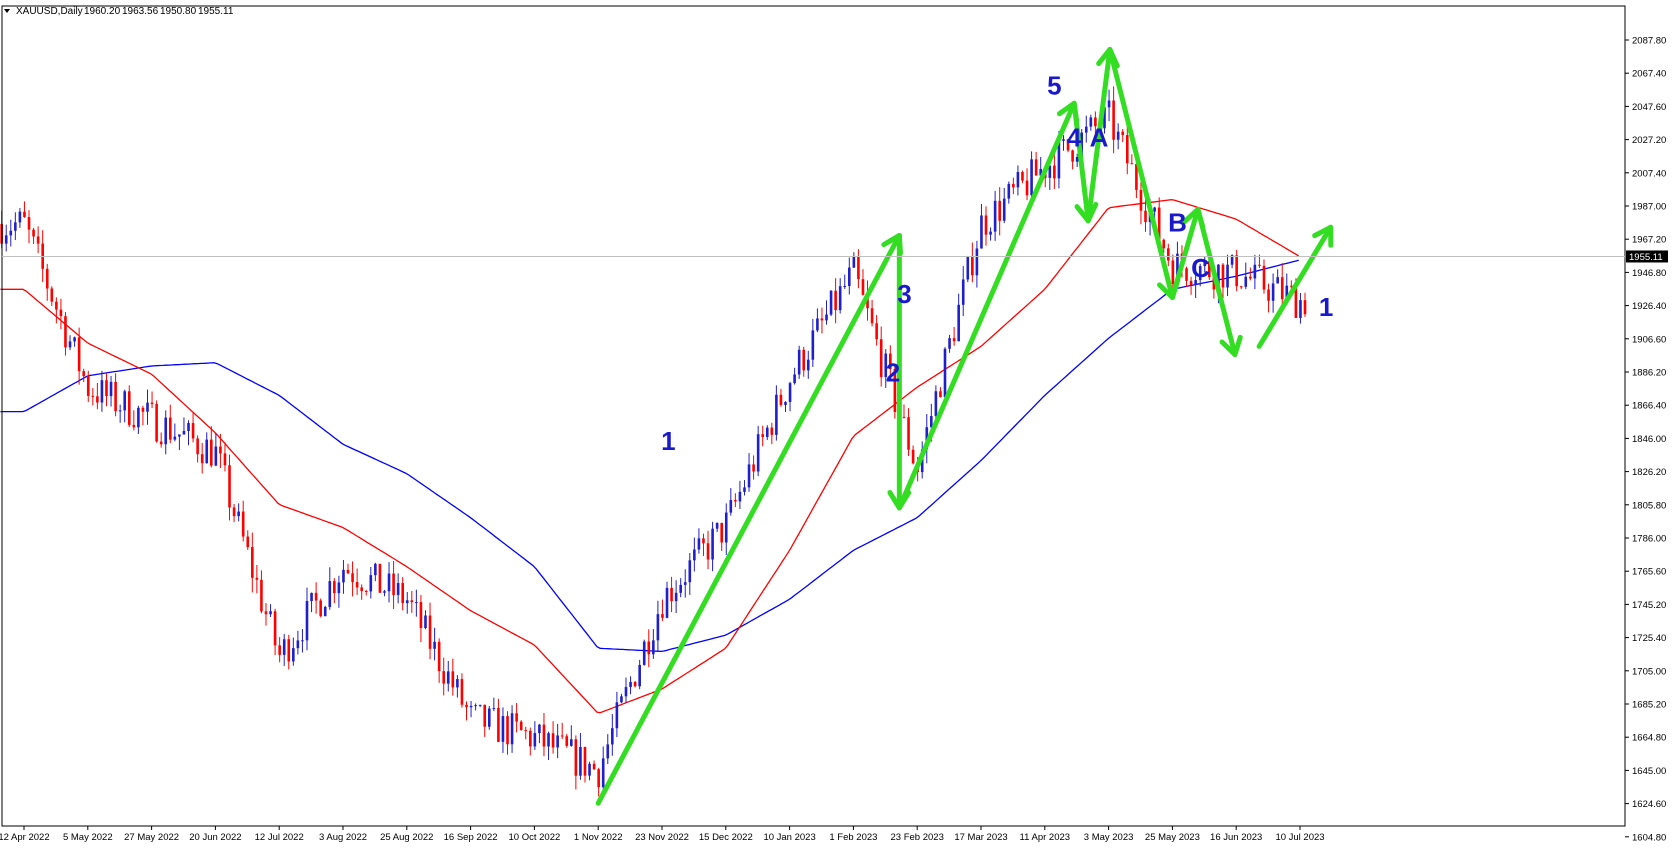  What do you see at coordinates (1649, 240) in the screenshot?
I see `y-tick-label: 1967.20` at bounding box center [1649, 240].